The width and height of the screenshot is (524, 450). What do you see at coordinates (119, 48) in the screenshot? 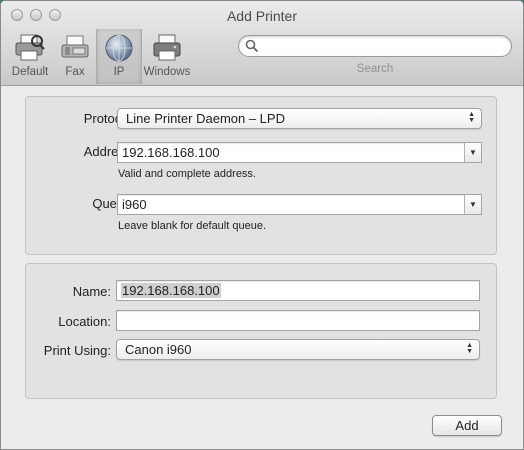
I see `ip-globe-icon` at bounding box center [119, 48].